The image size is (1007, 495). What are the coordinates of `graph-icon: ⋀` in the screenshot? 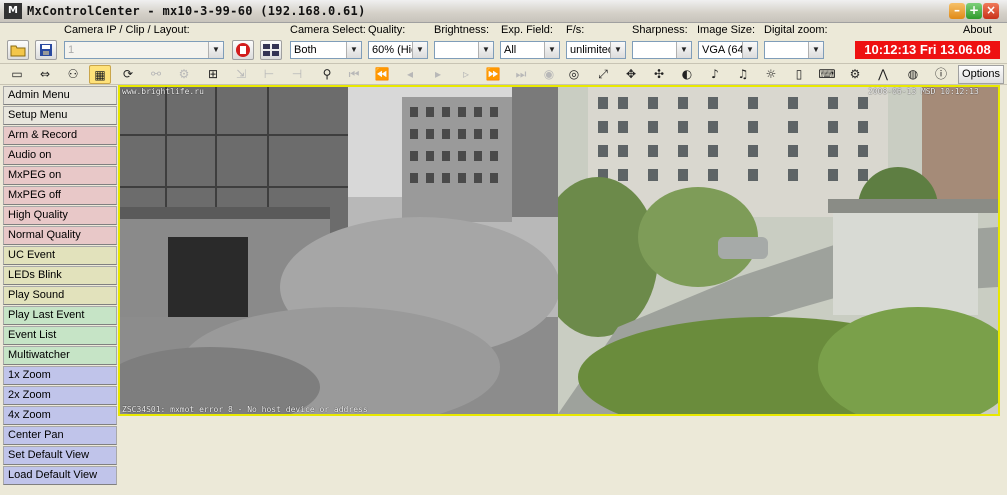 It's located at (883, 74).